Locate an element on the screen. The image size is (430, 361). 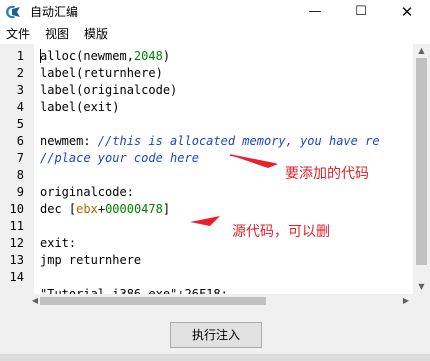
code-line-13: jmp returnhere is located at coordinates (91, 260).